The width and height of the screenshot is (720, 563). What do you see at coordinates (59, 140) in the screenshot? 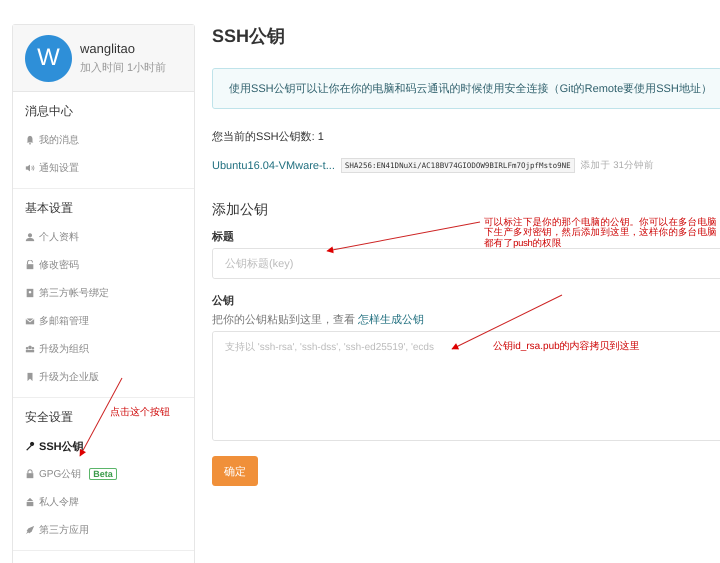
I see `sidebar-item: 我的消息` at bounding box center [59, 140].